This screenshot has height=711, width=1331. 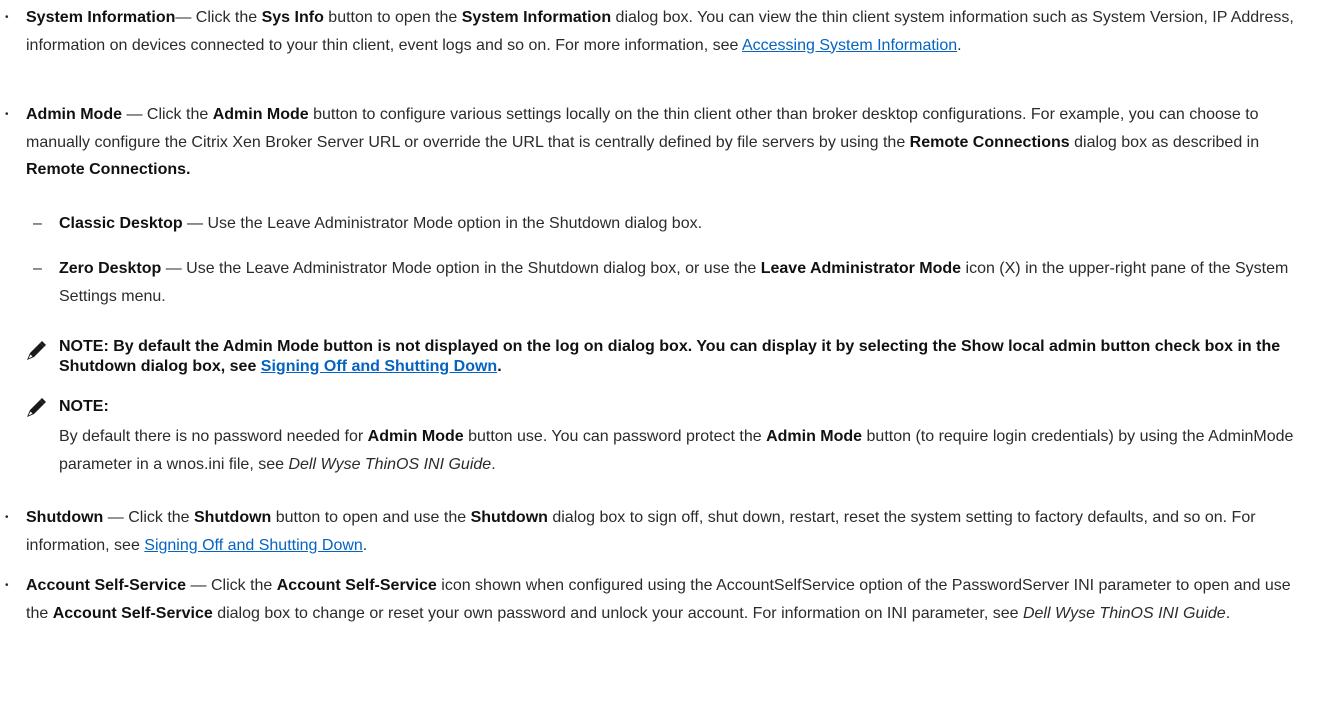 What do you see at coordinates (74, 114) in the screenshot?
I see `term-admin-mode: Admin Mode` at bounding box center [74, 114].